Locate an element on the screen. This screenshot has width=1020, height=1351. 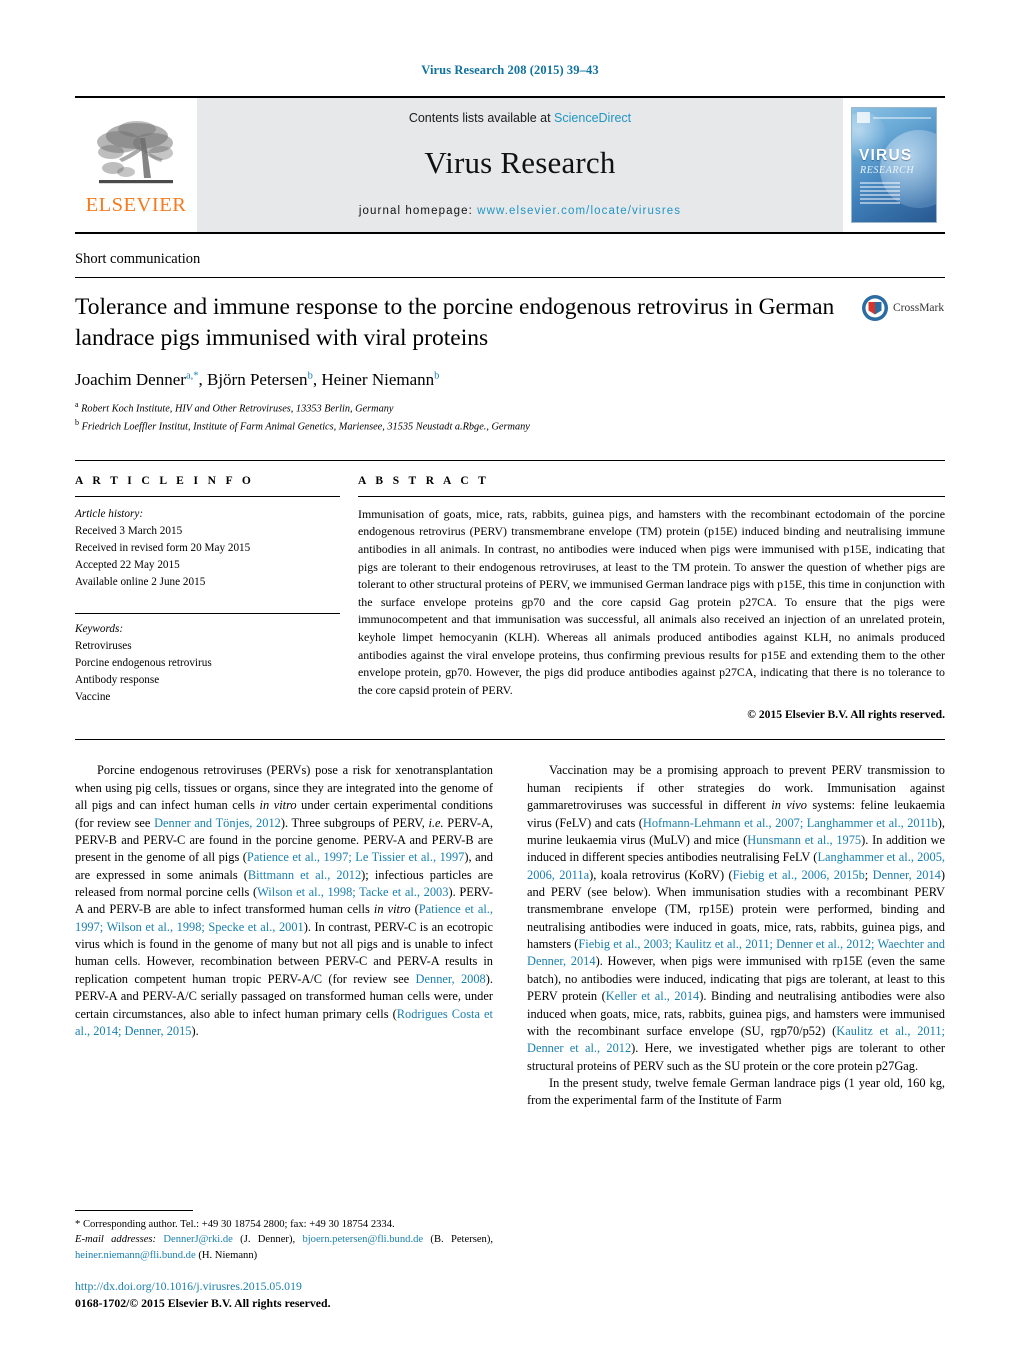
cover-top-rule is located at coordinates (902, 117).